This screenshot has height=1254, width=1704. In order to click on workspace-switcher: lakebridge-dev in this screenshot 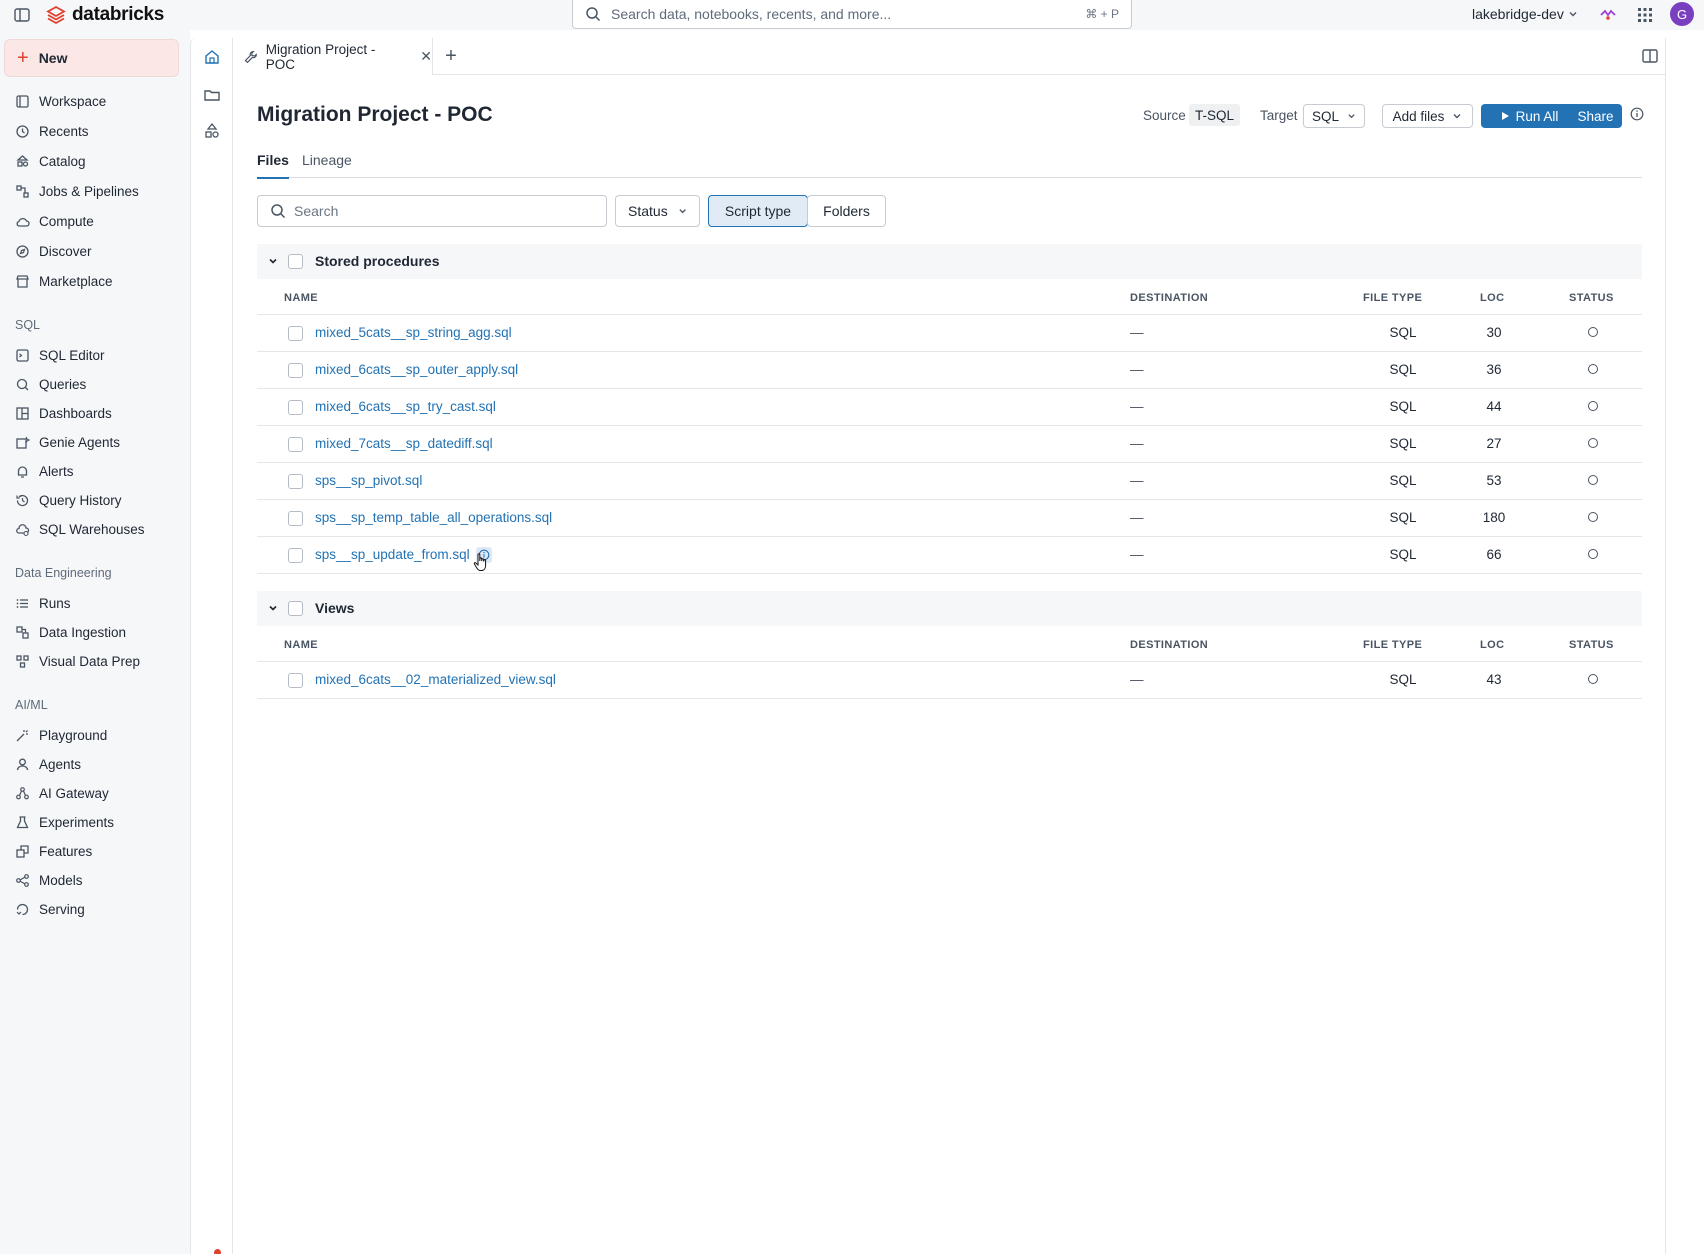, I will do `click(1525, 14)`.